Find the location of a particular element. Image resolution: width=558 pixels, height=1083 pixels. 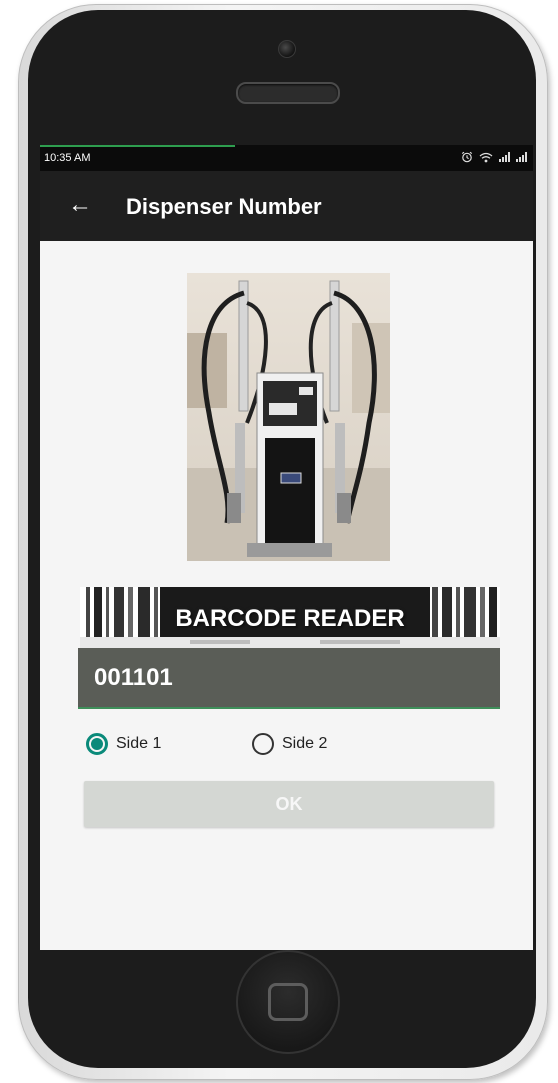

status-bar: 10:35 AM is located at coordinates (286, 158).